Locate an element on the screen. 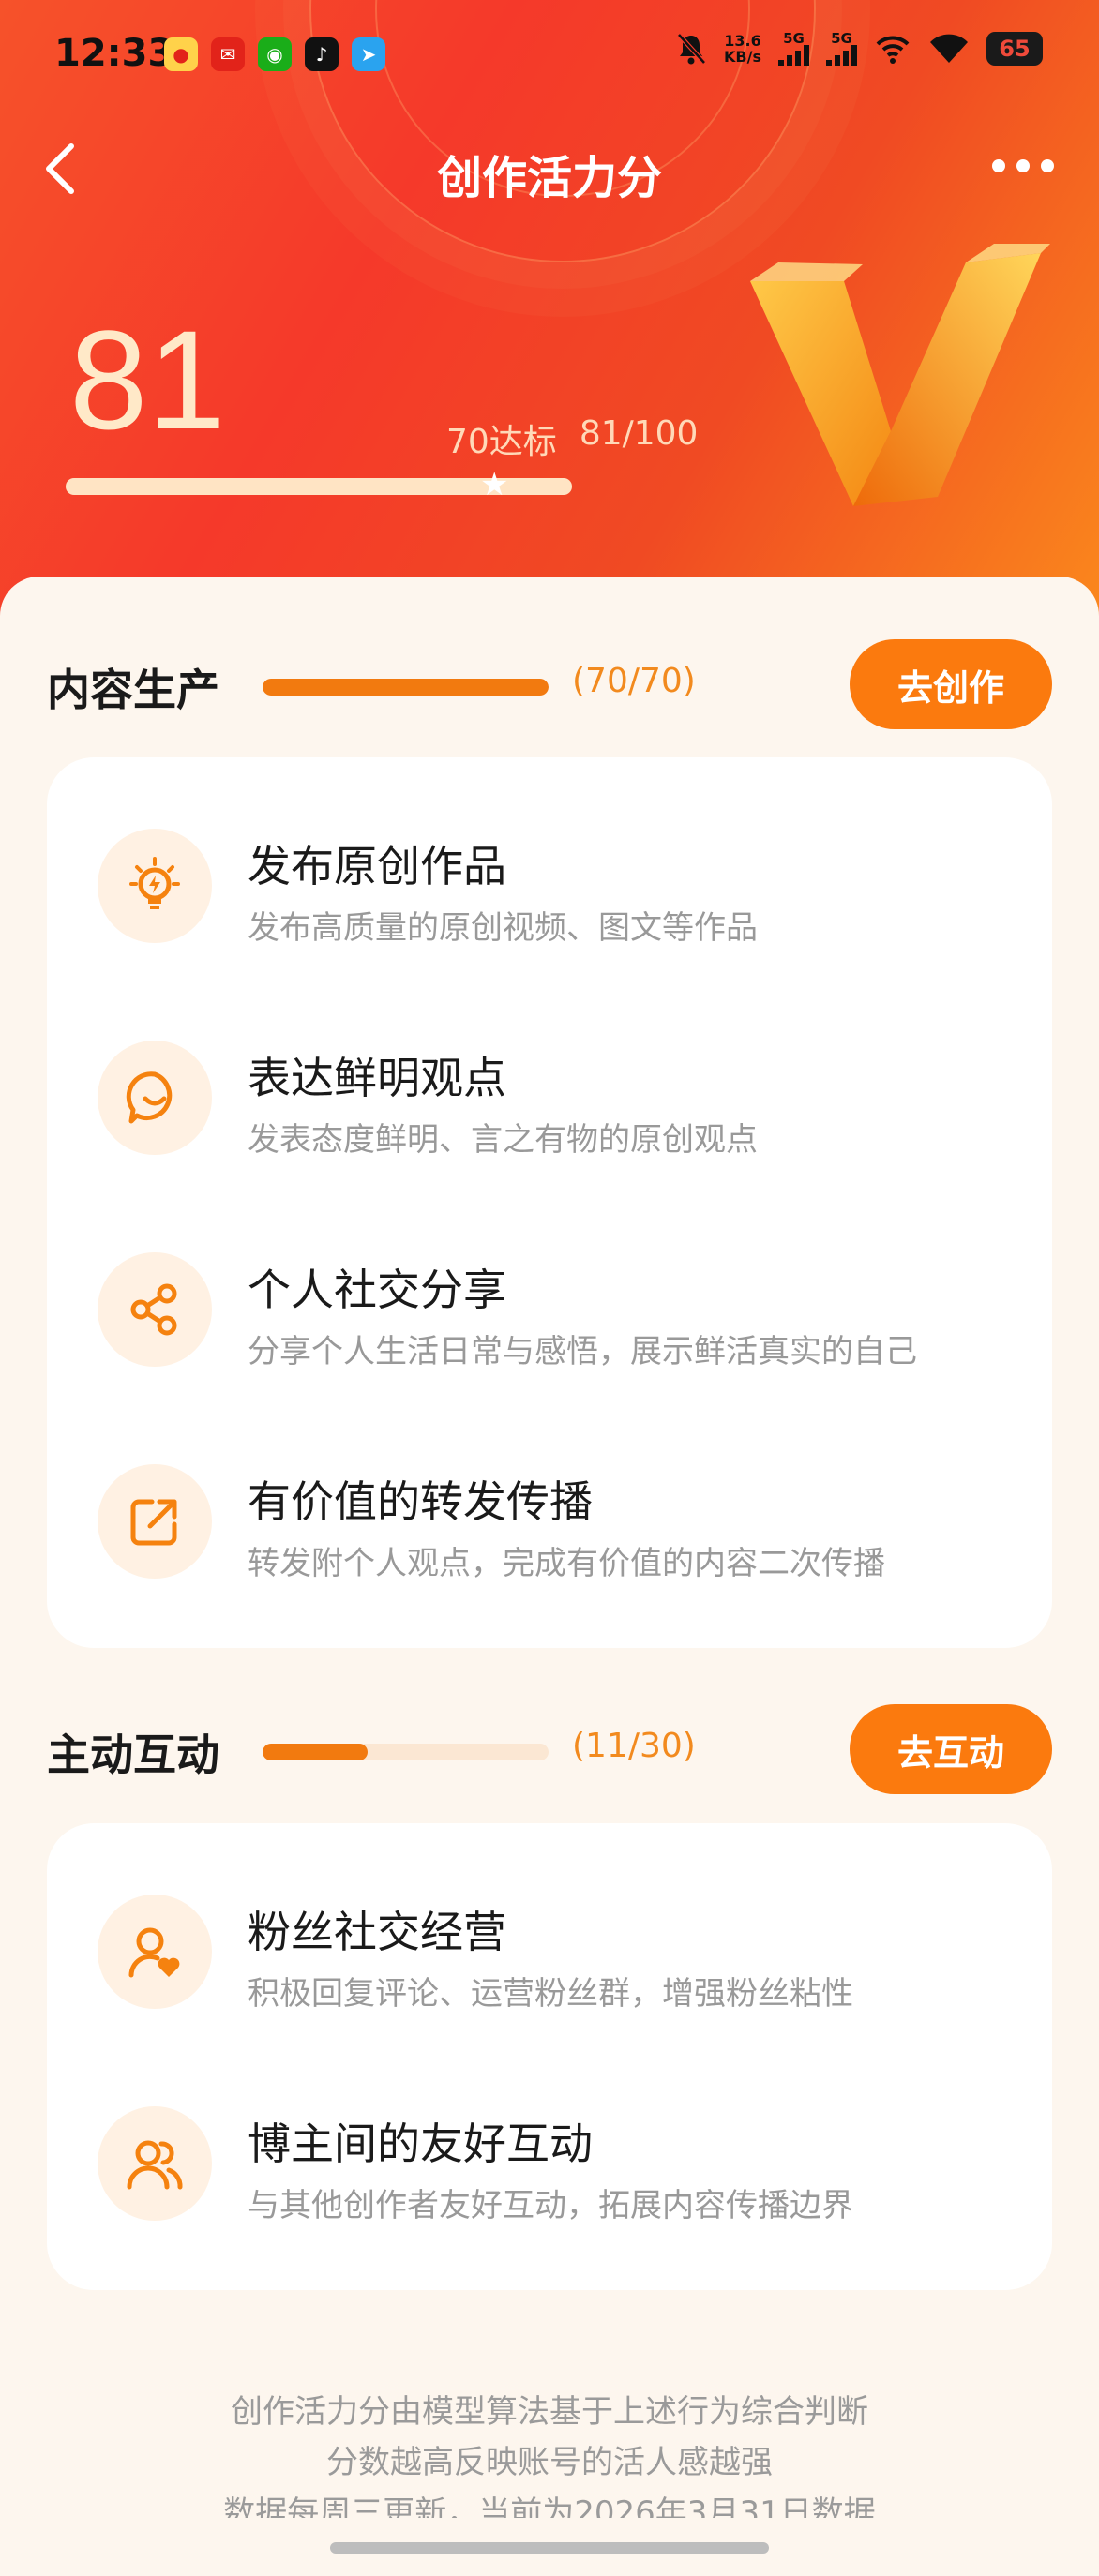 This screenshot has width=1099, height=2576. home-indicator is located at coordinates (549, 2548).